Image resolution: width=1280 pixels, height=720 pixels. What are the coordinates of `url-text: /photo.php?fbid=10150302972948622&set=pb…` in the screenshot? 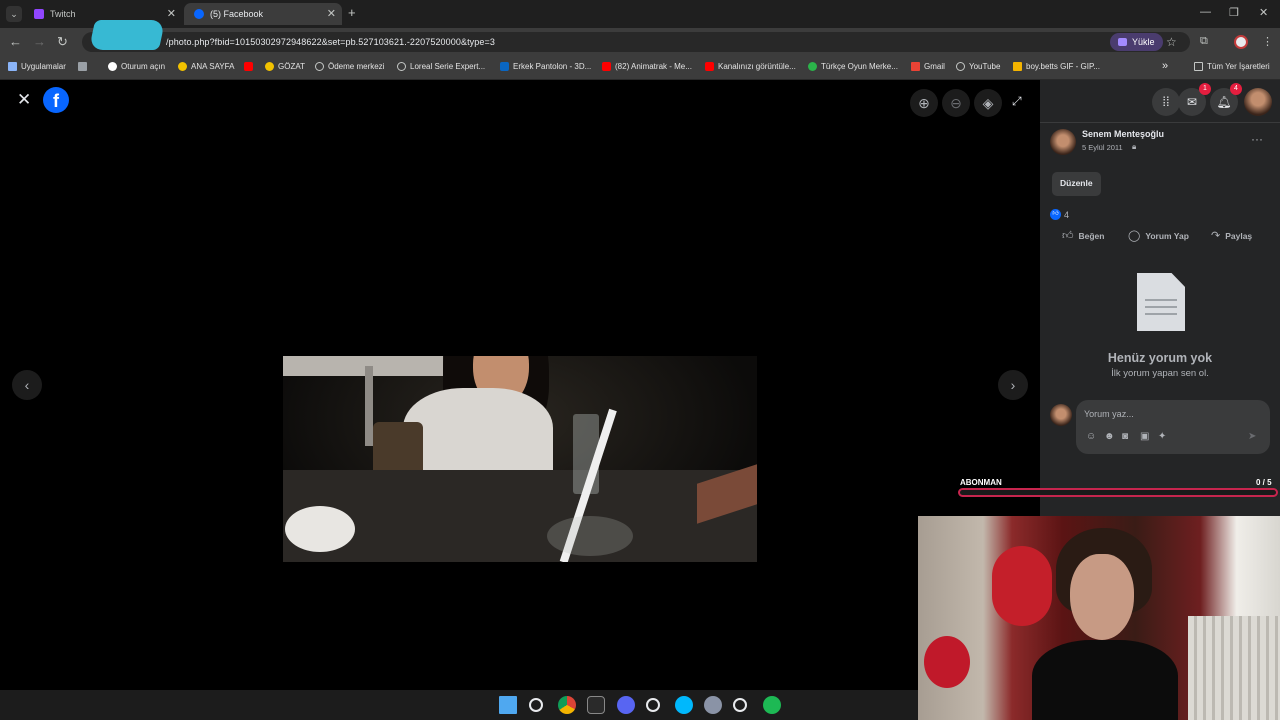 It's located at (330, 42).